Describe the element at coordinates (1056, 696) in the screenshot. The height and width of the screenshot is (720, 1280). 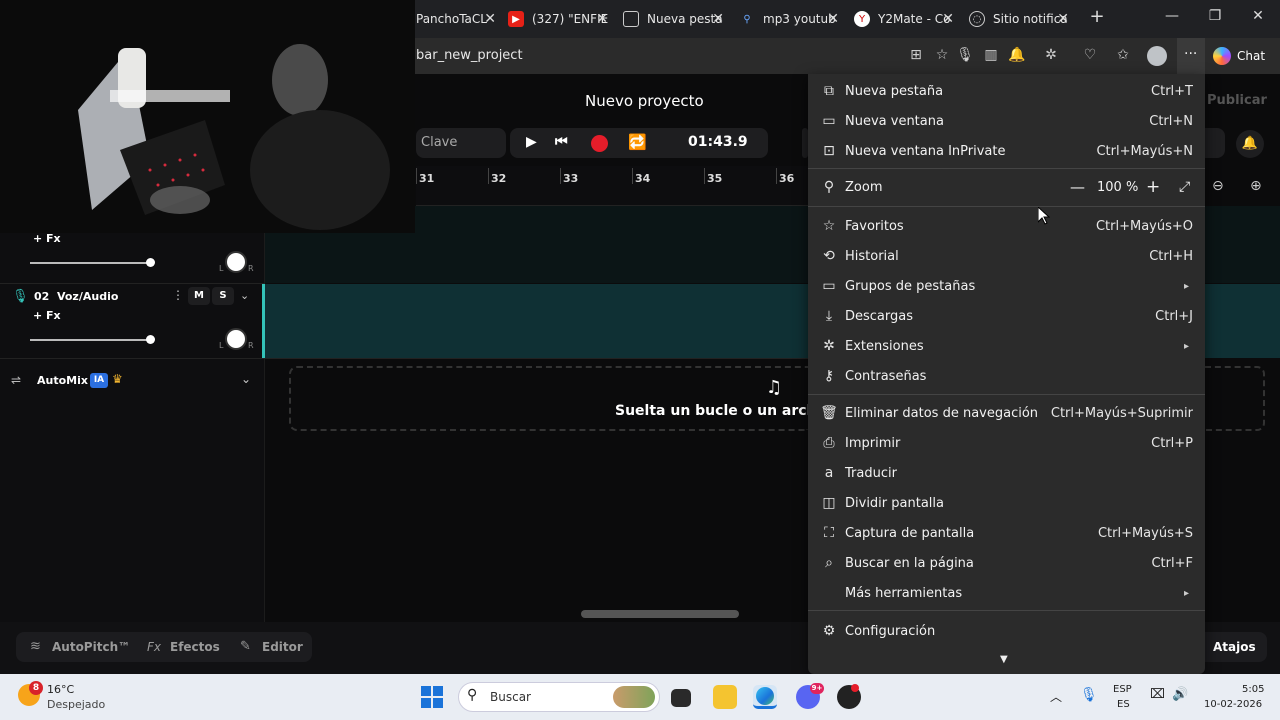
I see `chevron-up-icon: ︿` at that location.